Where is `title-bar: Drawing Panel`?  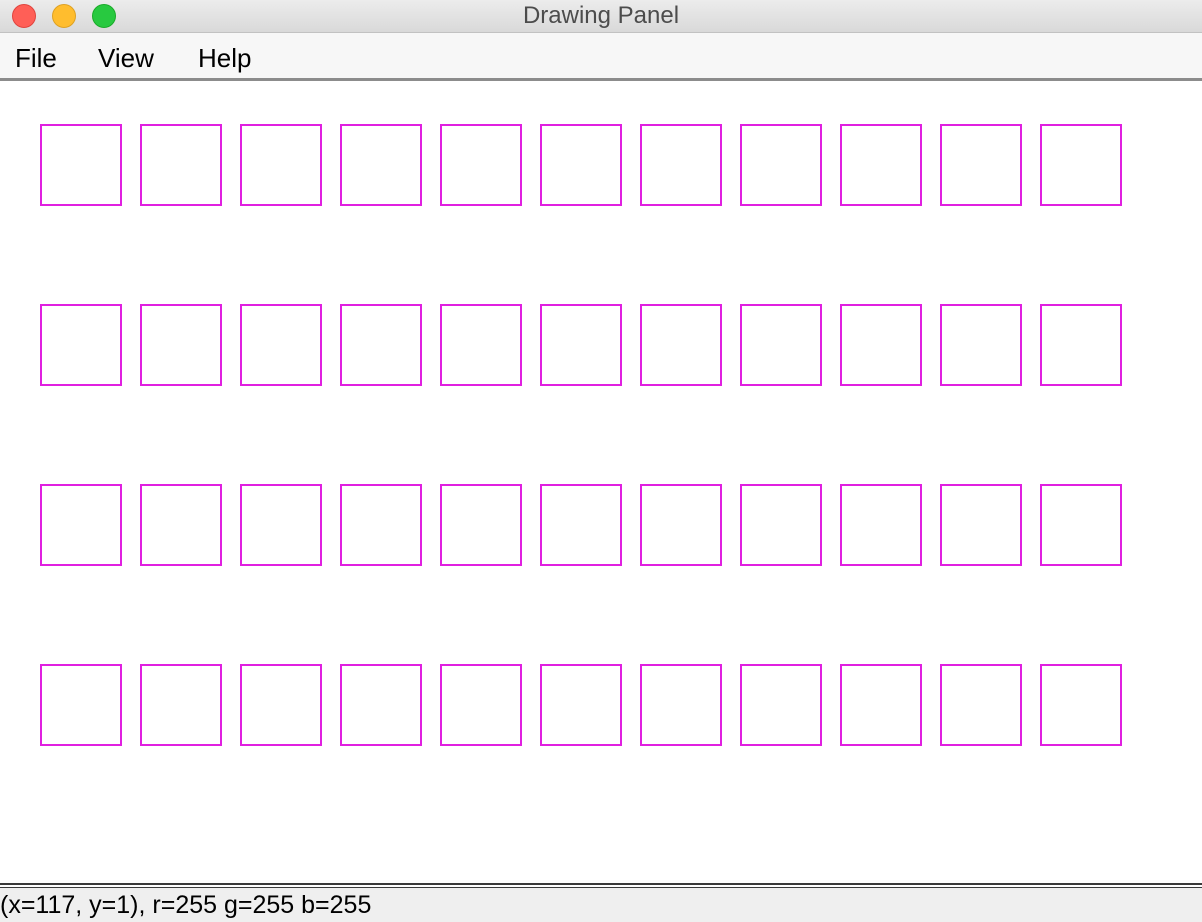 title-bar: Drawing Panel is located at coordinates (601, 16).